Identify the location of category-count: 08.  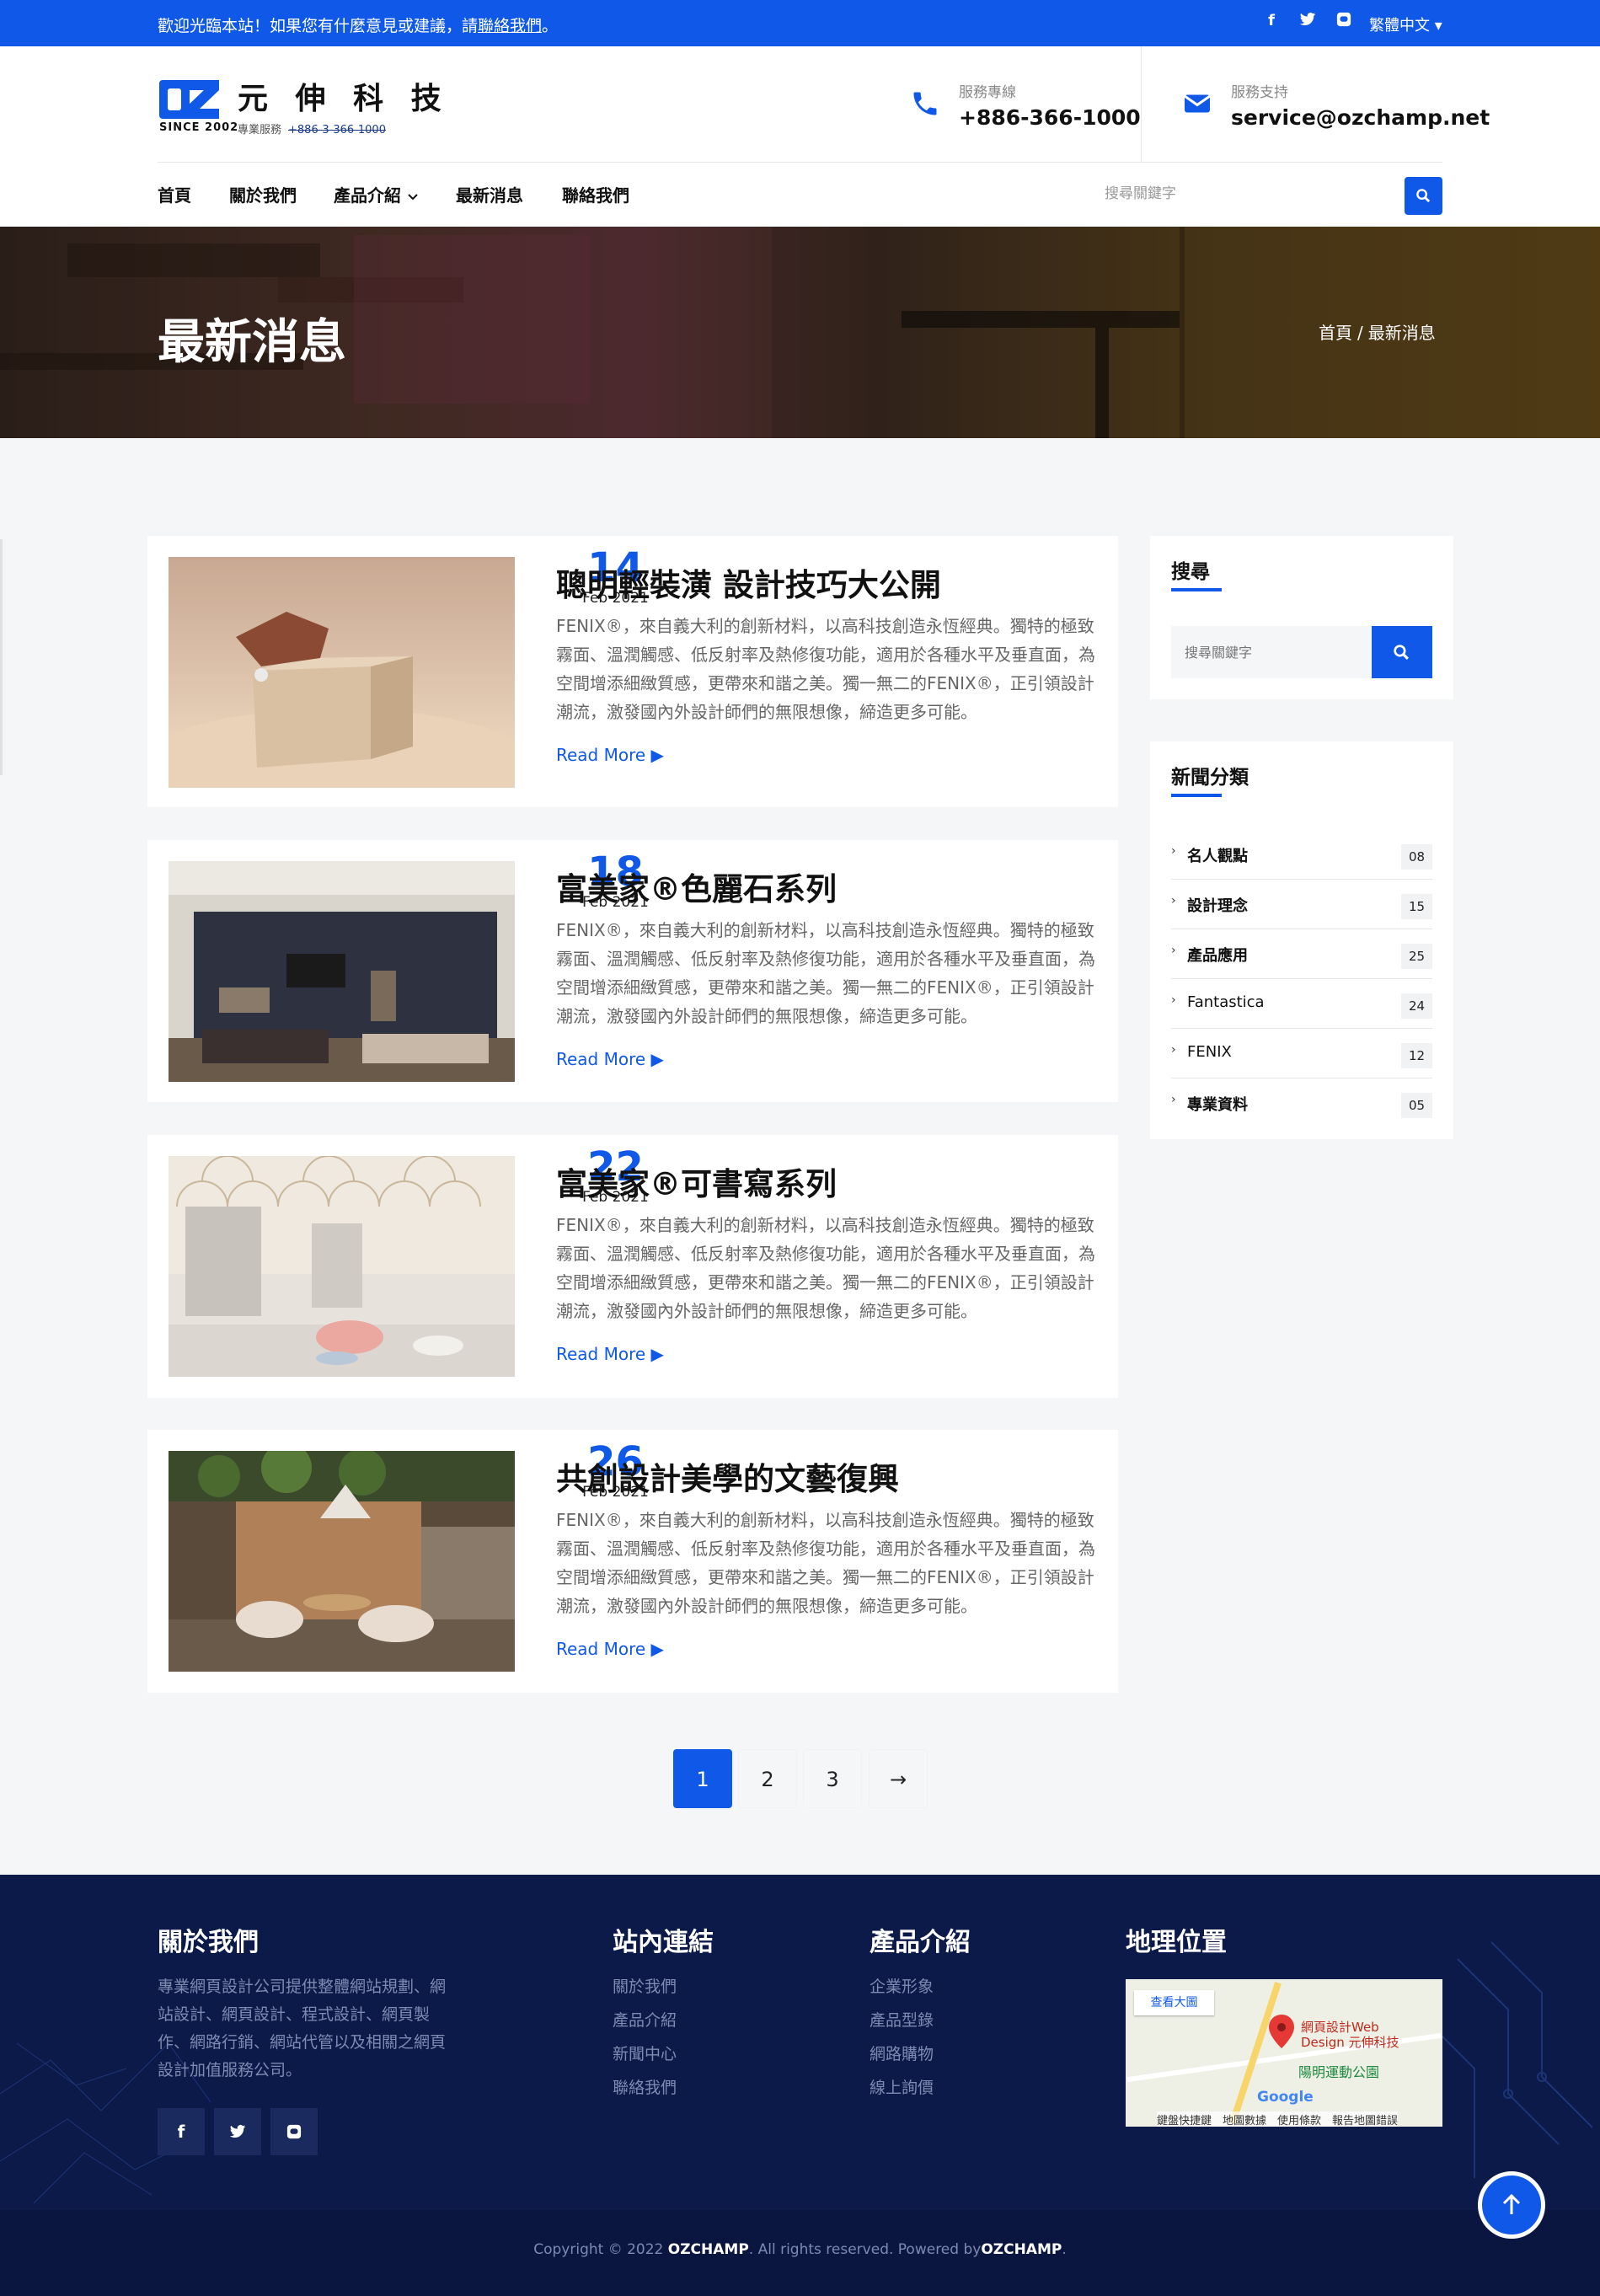
(1416, 857).